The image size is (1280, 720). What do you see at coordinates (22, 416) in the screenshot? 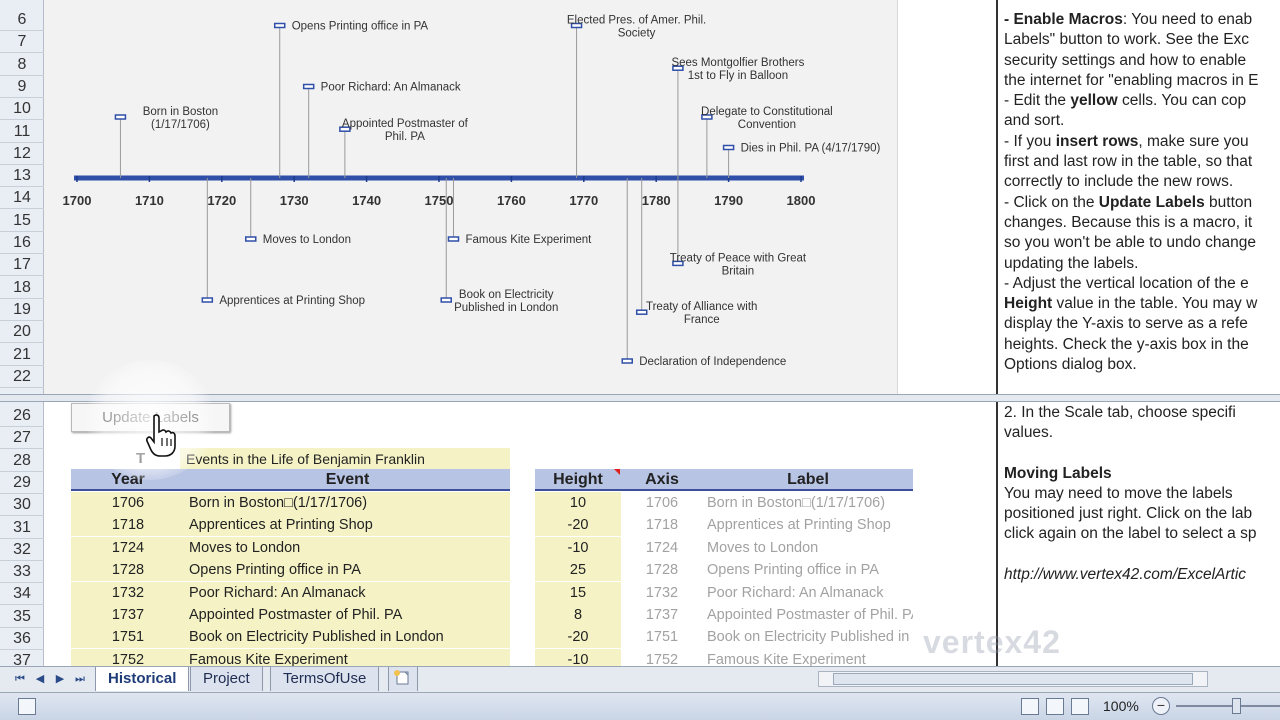
I see `row-header: 26` at bounding box center [22, 416].